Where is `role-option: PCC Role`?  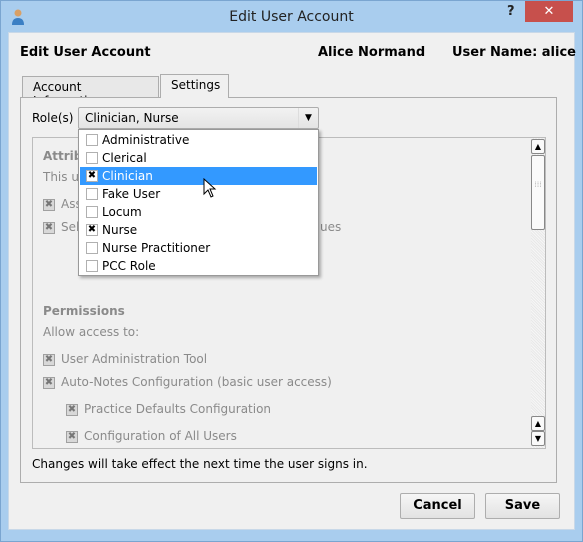
role-option: PCC Role is located at coordinates (198, 266).